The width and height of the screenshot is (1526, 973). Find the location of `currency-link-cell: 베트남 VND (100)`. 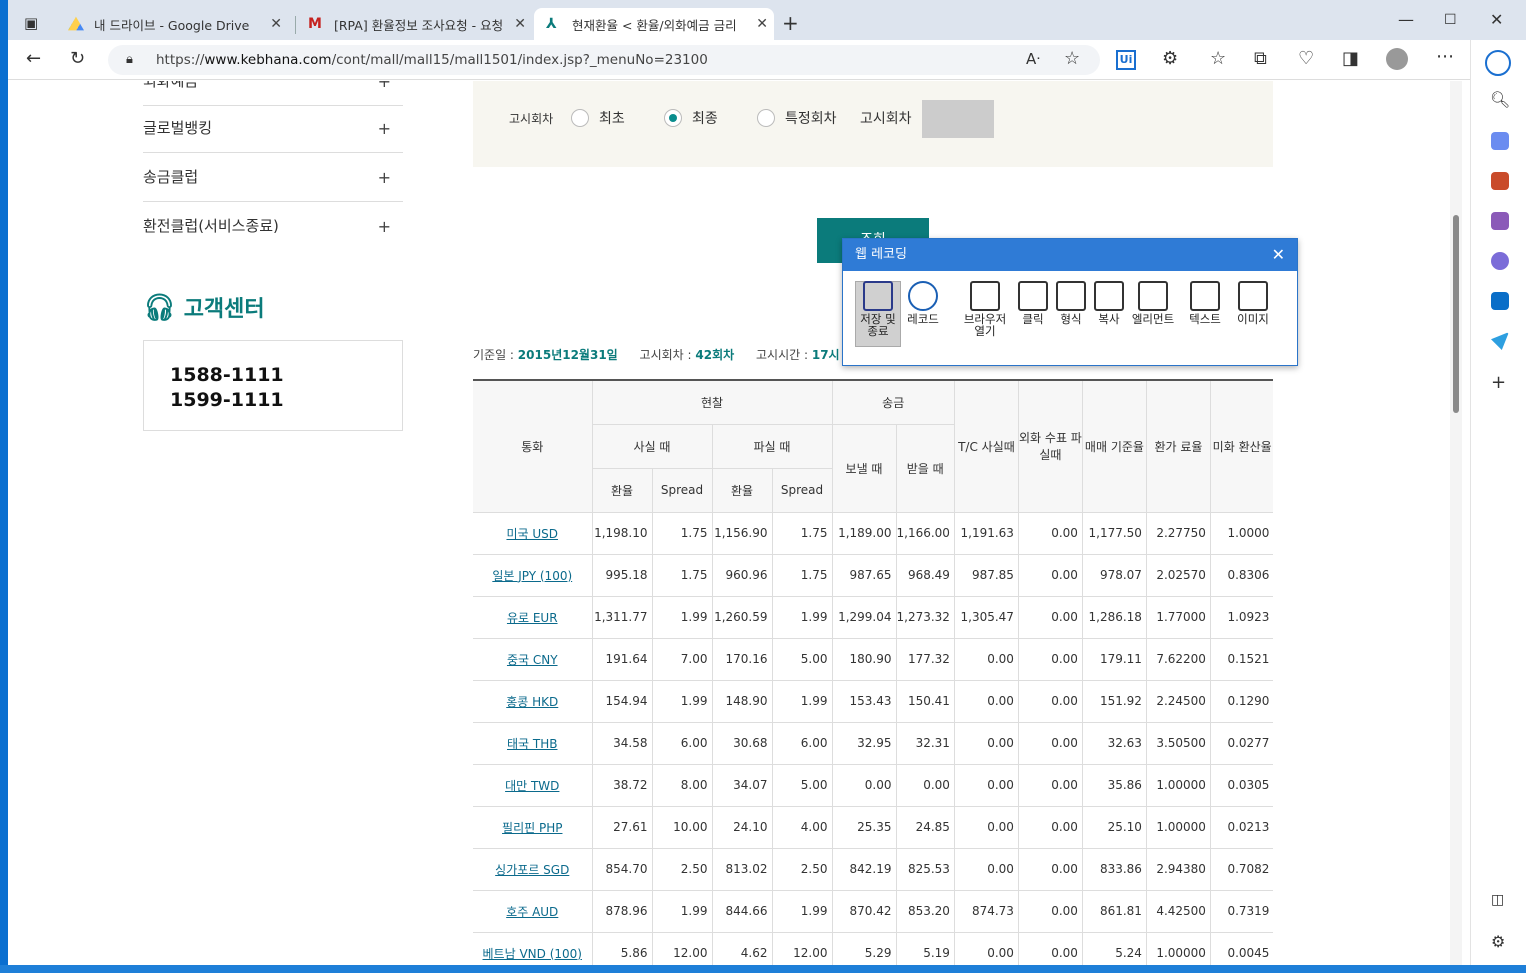

currency-link-cell: 베트남 VND (100) is located at coordinates (532, 948).